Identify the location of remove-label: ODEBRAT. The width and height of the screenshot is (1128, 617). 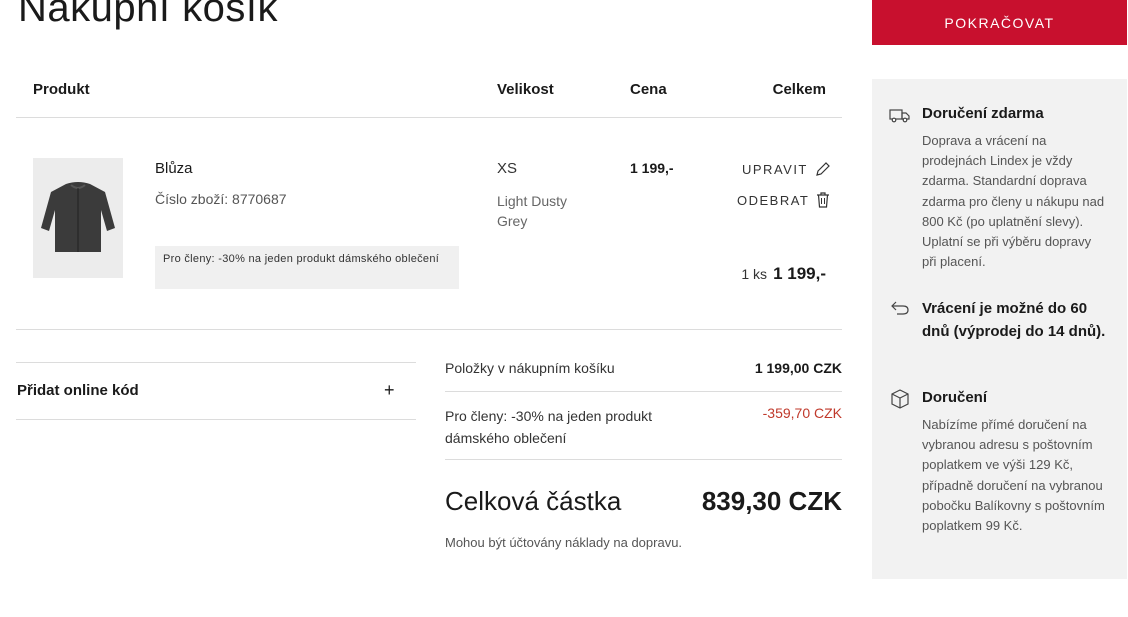
(773, 200).